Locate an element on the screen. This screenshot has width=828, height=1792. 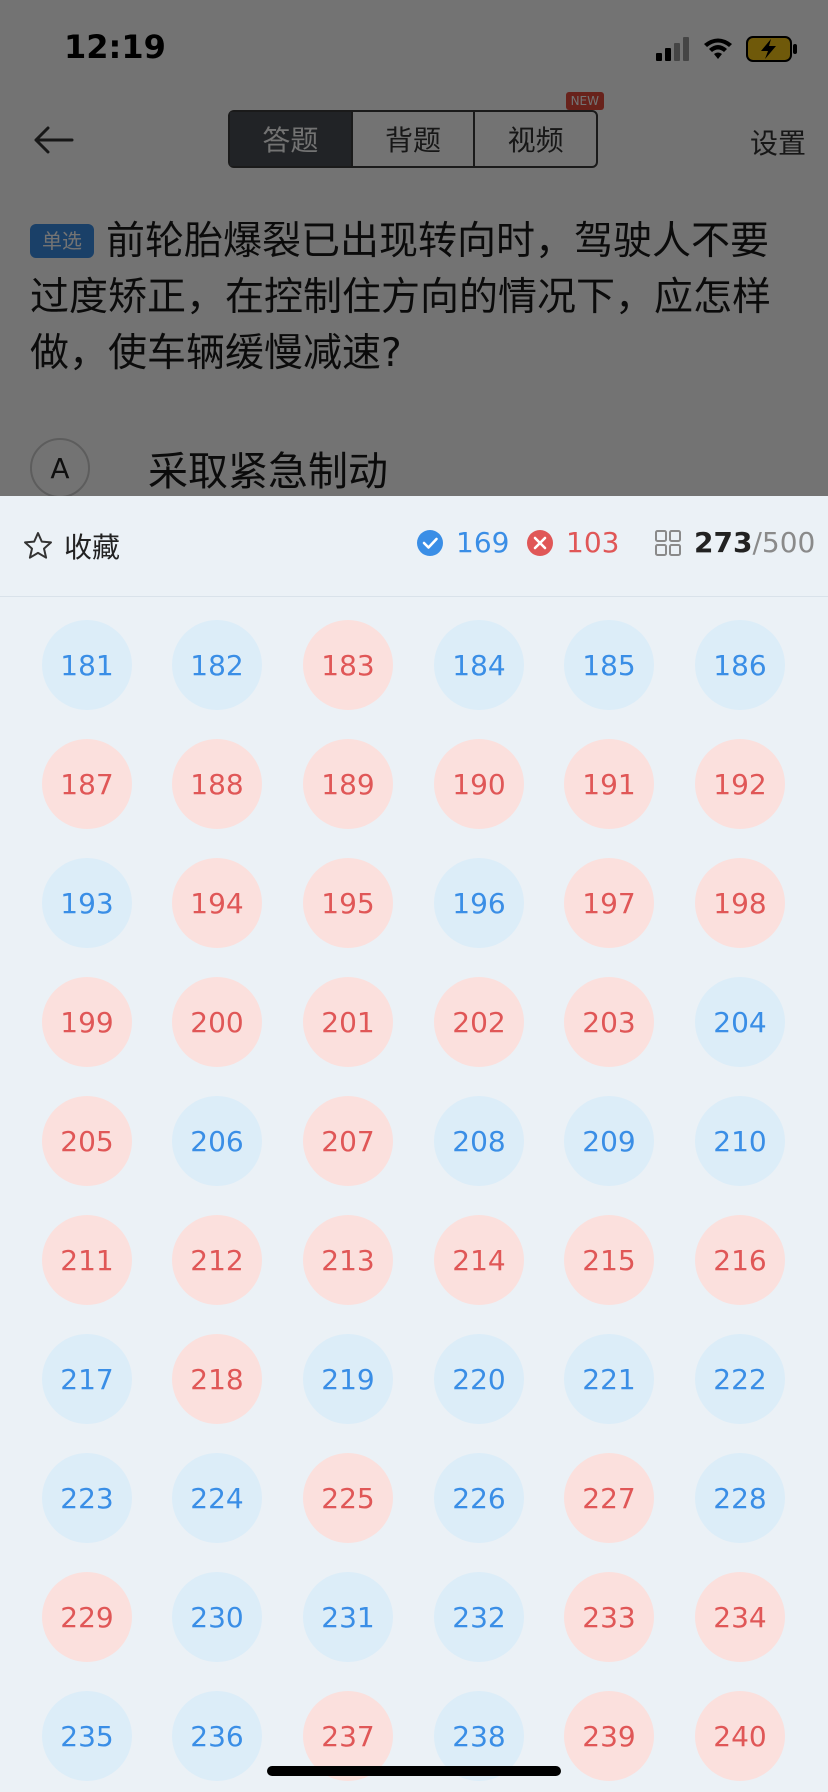
question-number-correct: 196 is located at coordinates (479, 903).